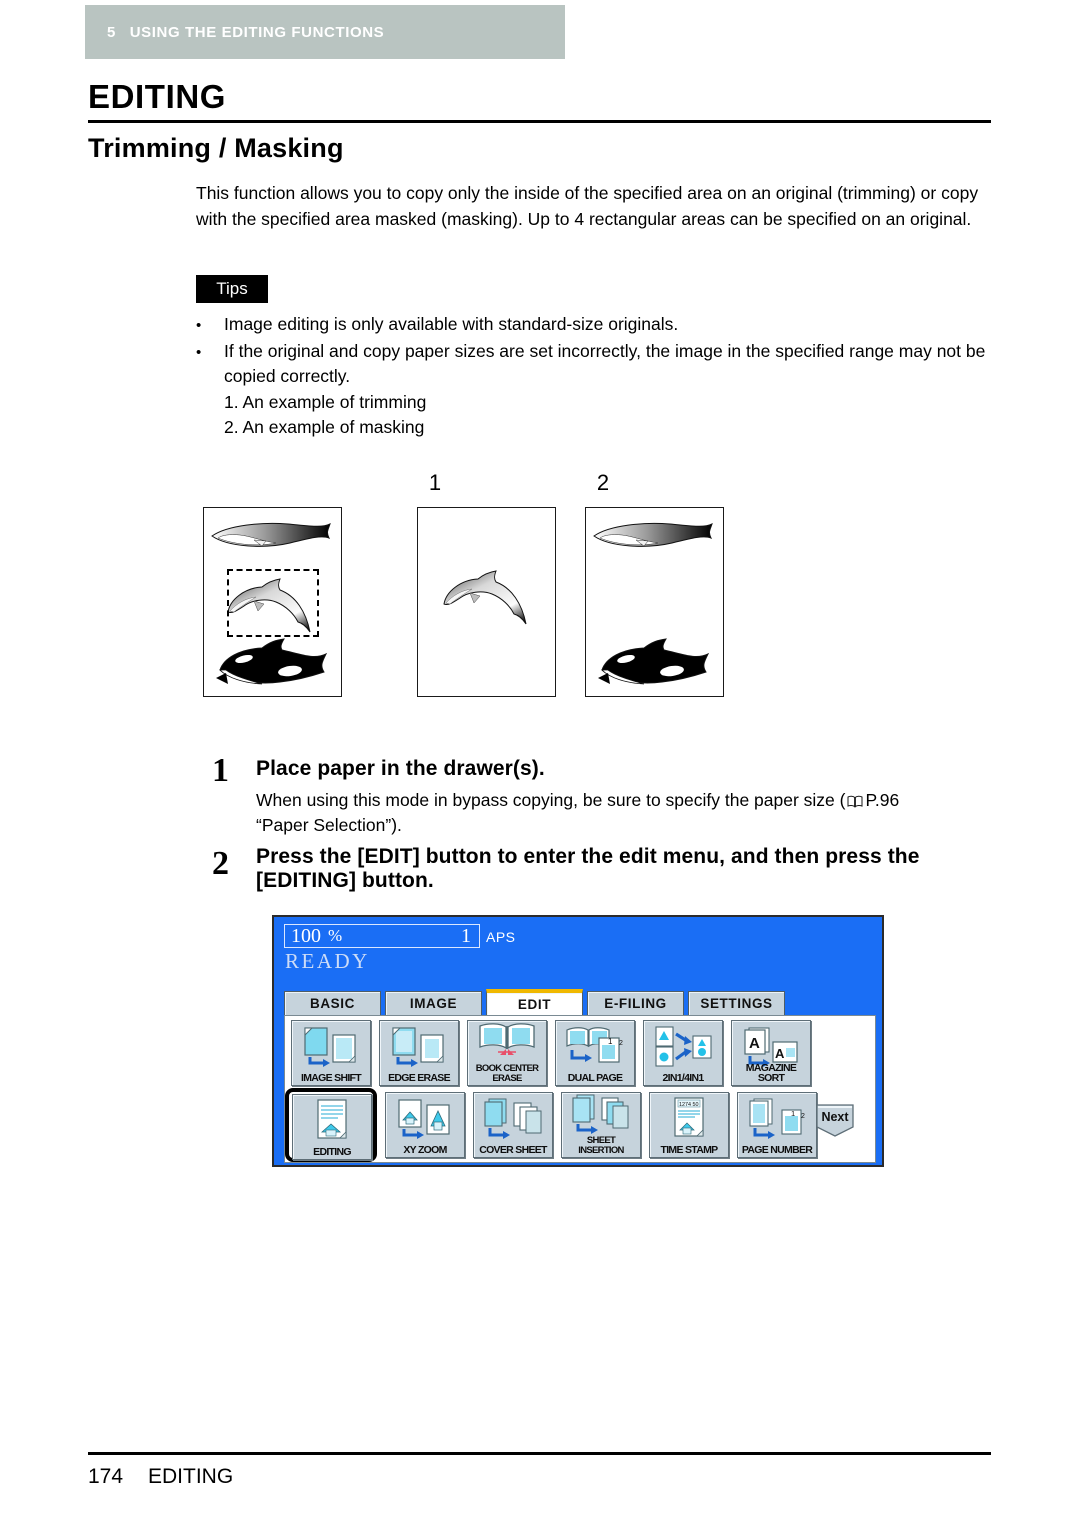  What do you see at coordinates (603, 482) in the screenshot?
I see `illustration-label-2: 2` at bounding box center [603, 482].